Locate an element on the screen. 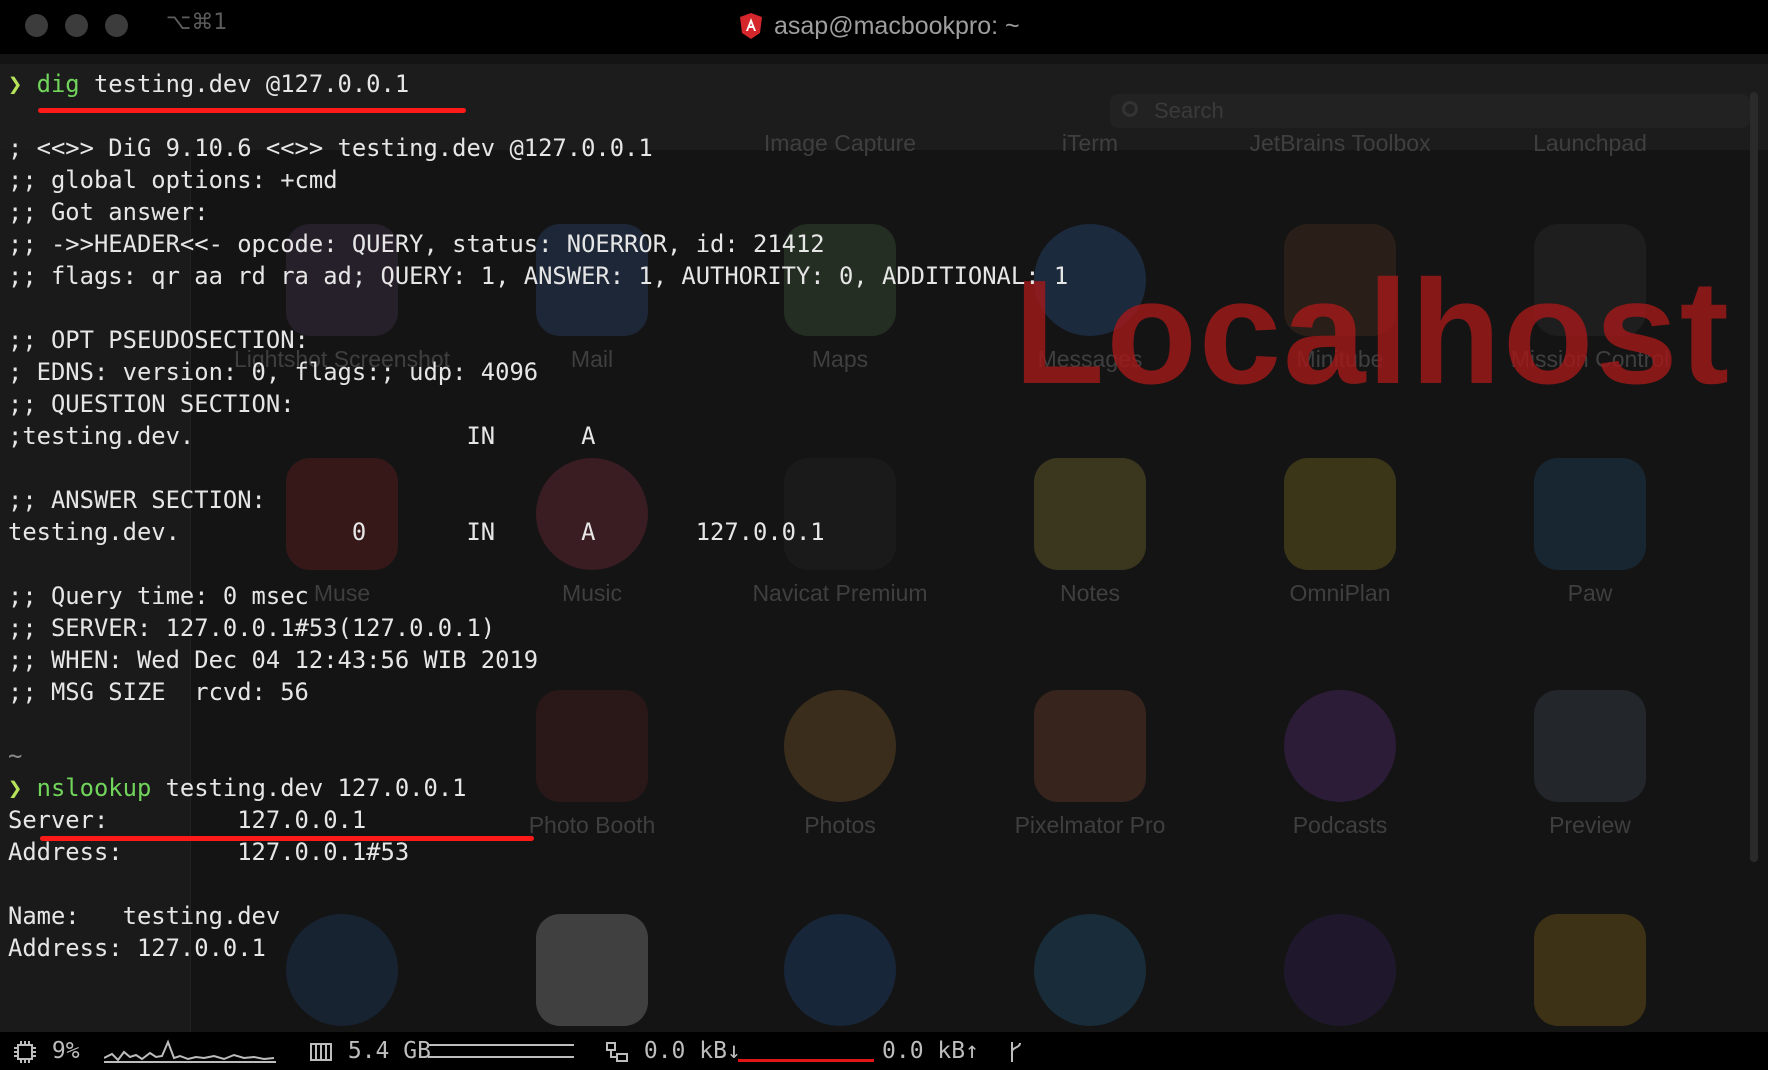 The width and height of the screenshot is (1768, 1070). dig-underline is located at coordinates (252, 110).